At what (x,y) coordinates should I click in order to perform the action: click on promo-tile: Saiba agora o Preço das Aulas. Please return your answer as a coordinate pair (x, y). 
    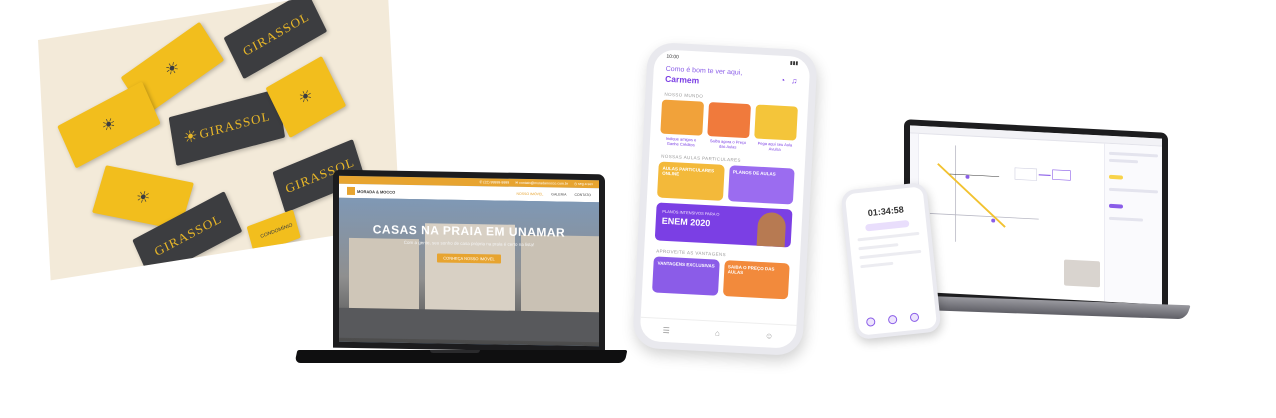
    Looking at the image, I should click on (729, 126).